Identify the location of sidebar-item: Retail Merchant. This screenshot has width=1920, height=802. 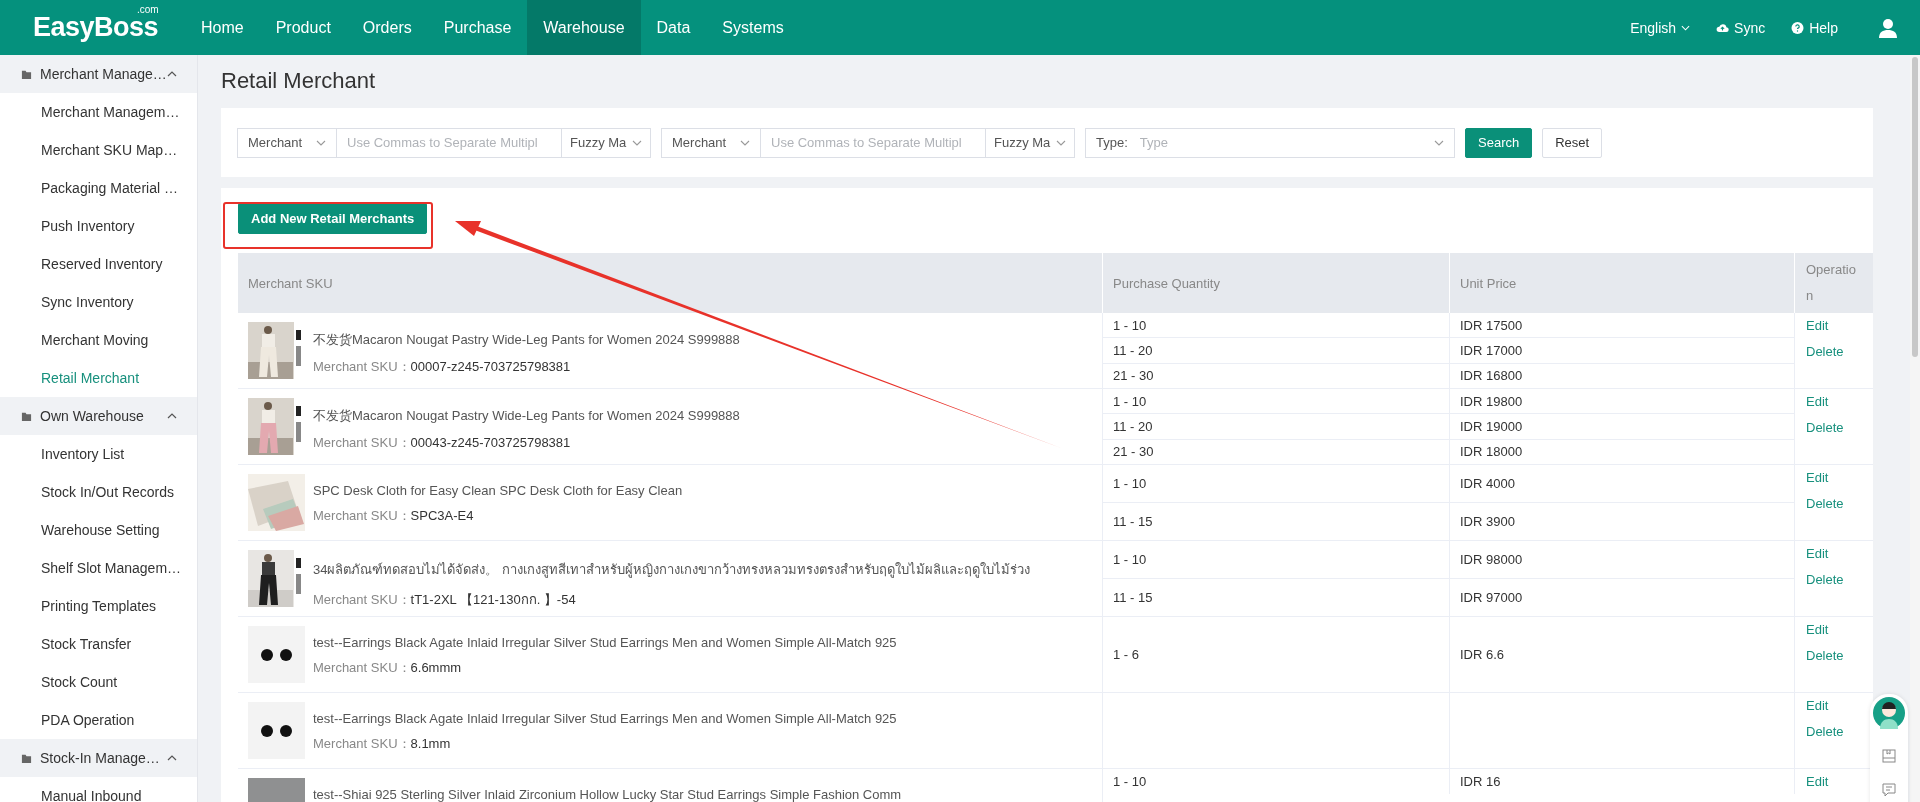
(98, 378).